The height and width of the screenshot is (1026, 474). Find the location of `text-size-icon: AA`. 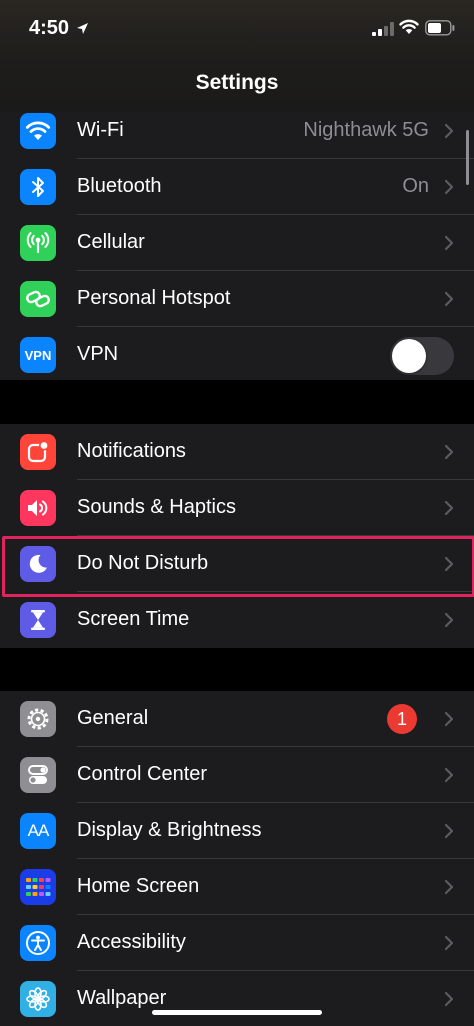

text-size-icon: AA is located at coordinates (38, 831).